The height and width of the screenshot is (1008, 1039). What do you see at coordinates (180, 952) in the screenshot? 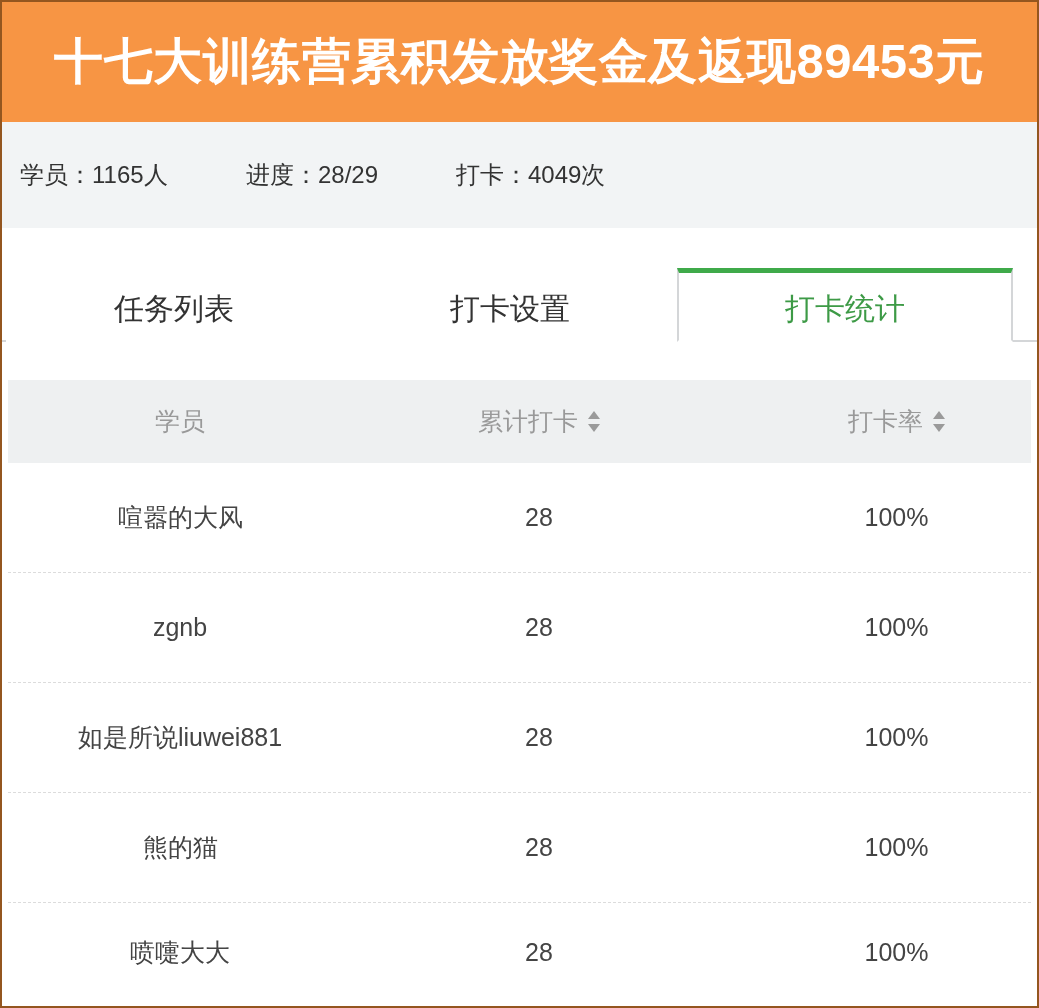
I see `table-cell-text: 喷嚏大大` at bounding box center [180, 952].